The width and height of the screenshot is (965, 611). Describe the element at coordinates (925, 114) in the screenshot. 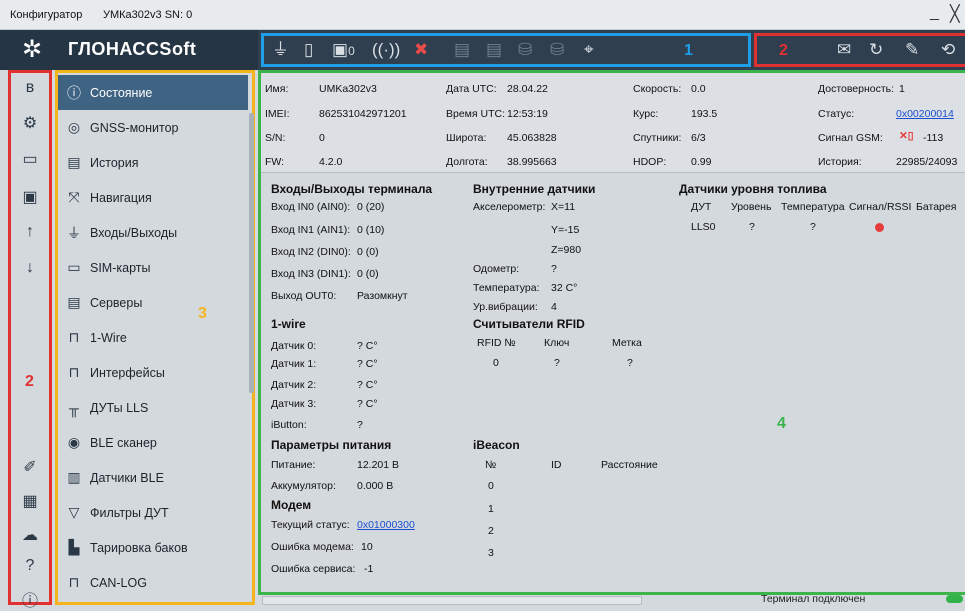

I see `status-link: 0x00200014` at that location.